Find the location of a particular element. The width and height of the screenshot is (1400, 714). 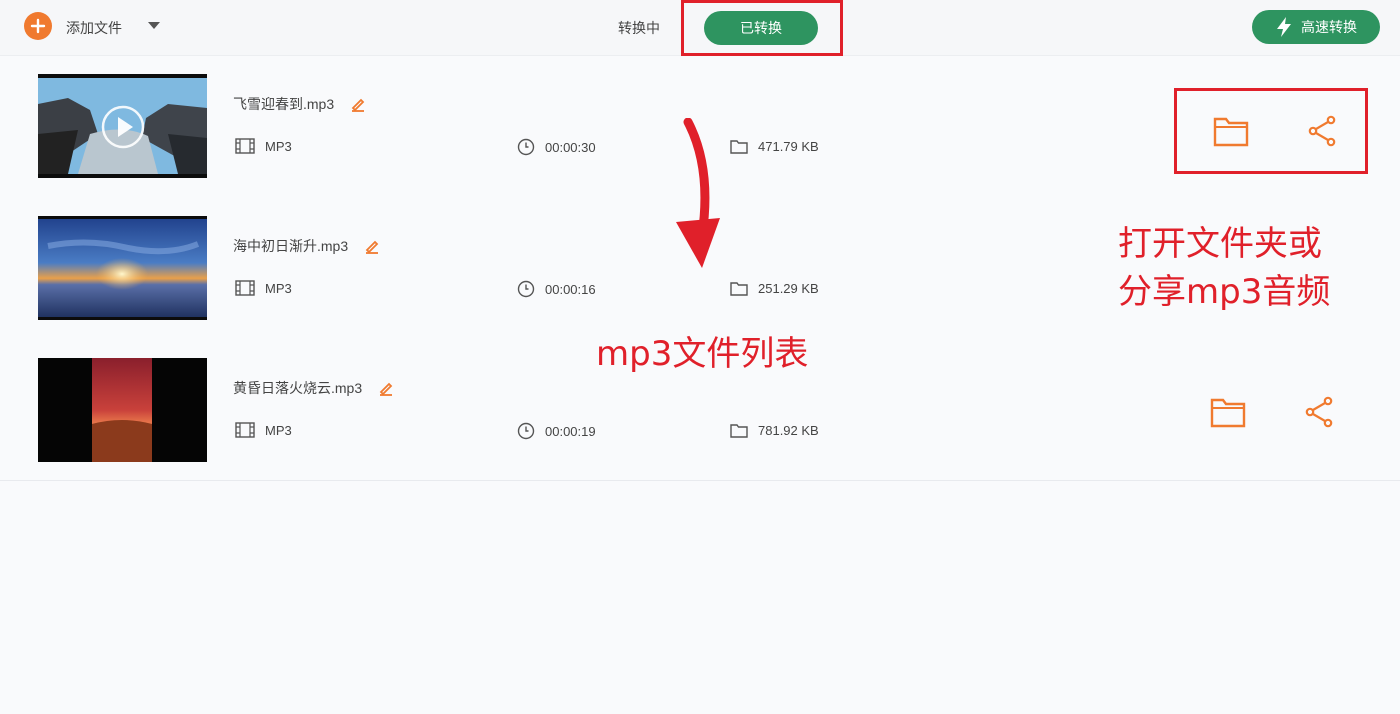

file-duration: 00:00:16 is located at coordinates (556, 289).